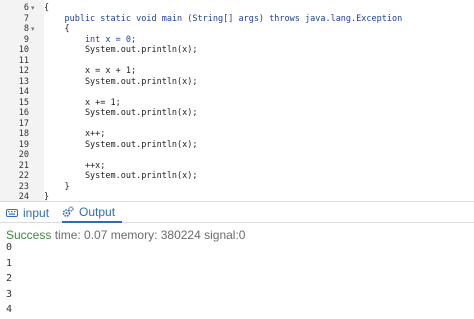 The image size is (474, 319). What do you see at coordinates (23, 134) in the screenshot?
I see `line-number: 18` at bounding box center [23, 134].